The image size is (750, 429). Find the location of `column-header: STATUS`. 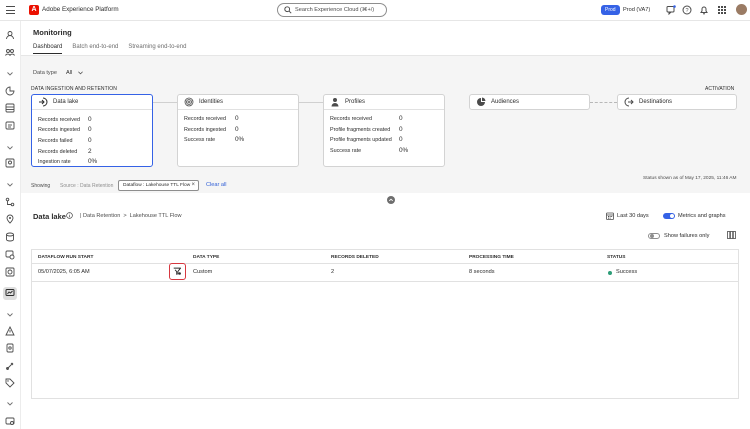

column-header: STATUS is located at coordinates (616, 257).